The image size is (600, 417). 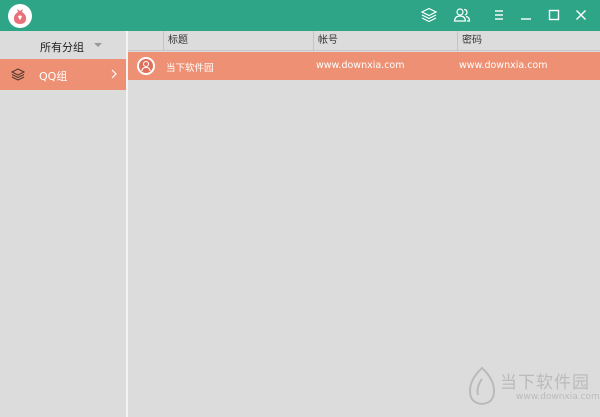 I want to click on group-filter-dropdown: 所有分组, so click(x=63, y=45).